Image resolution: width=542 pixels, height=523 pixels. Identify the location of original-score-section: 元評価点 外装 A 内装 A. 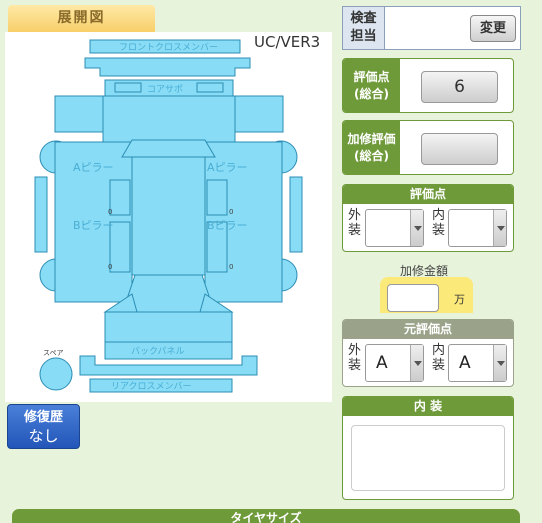
(428, 353).